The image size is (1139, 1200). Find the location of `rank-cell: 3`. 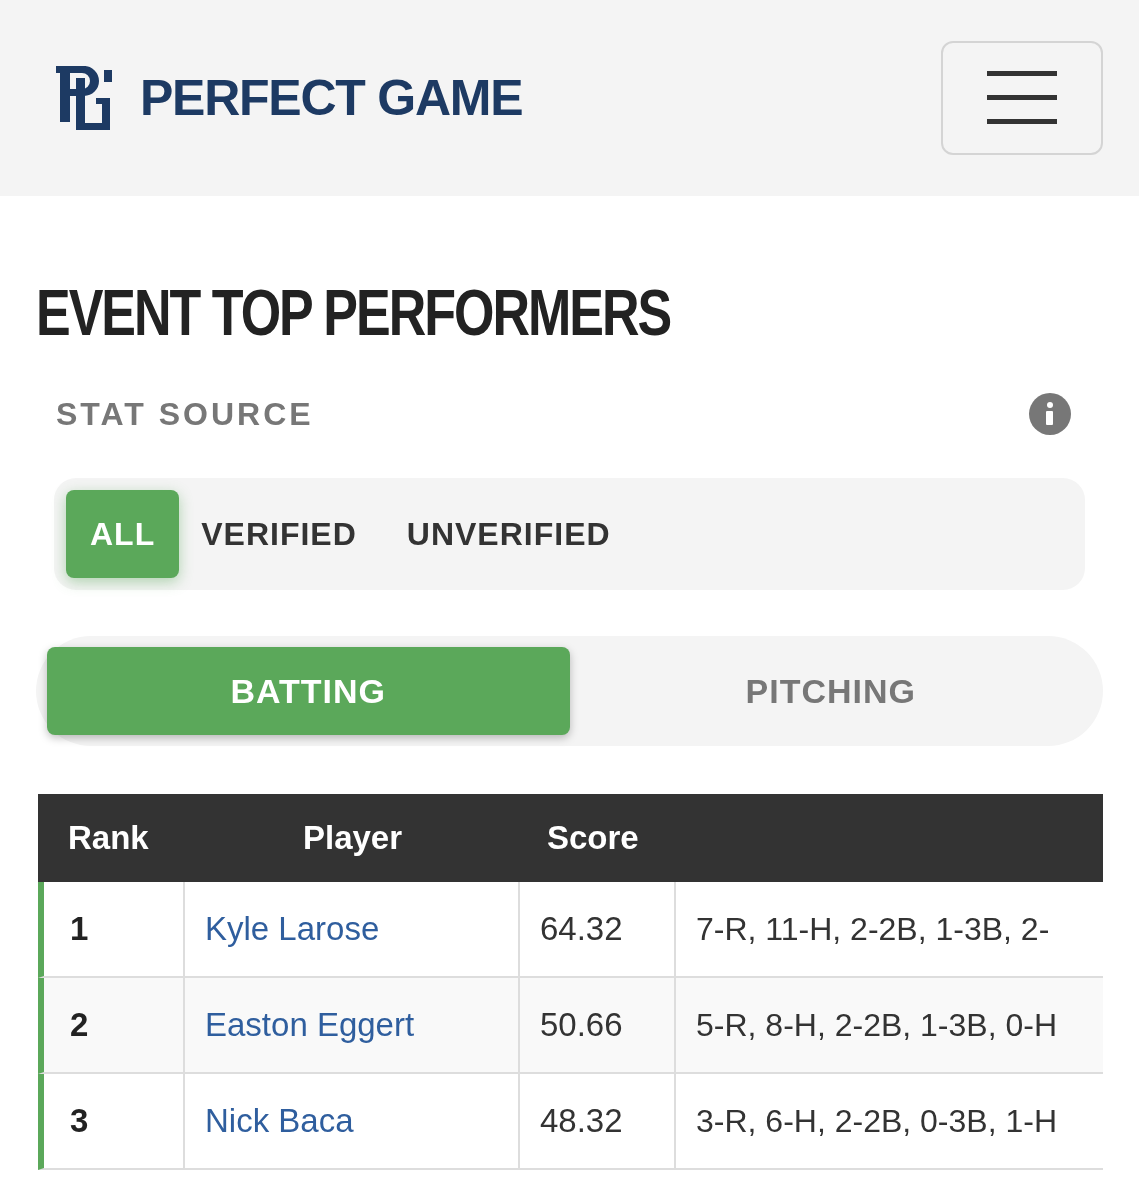

rank-cell: 3 is located at coordinates (114, 1121).